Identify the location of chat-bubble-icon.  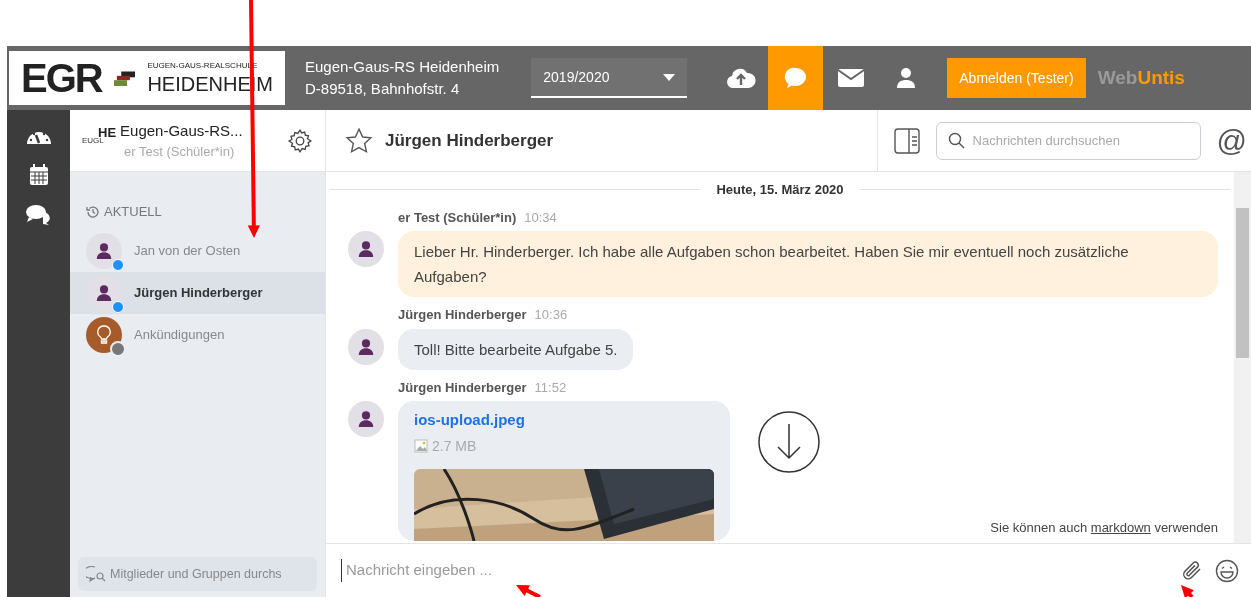
(795, 78).